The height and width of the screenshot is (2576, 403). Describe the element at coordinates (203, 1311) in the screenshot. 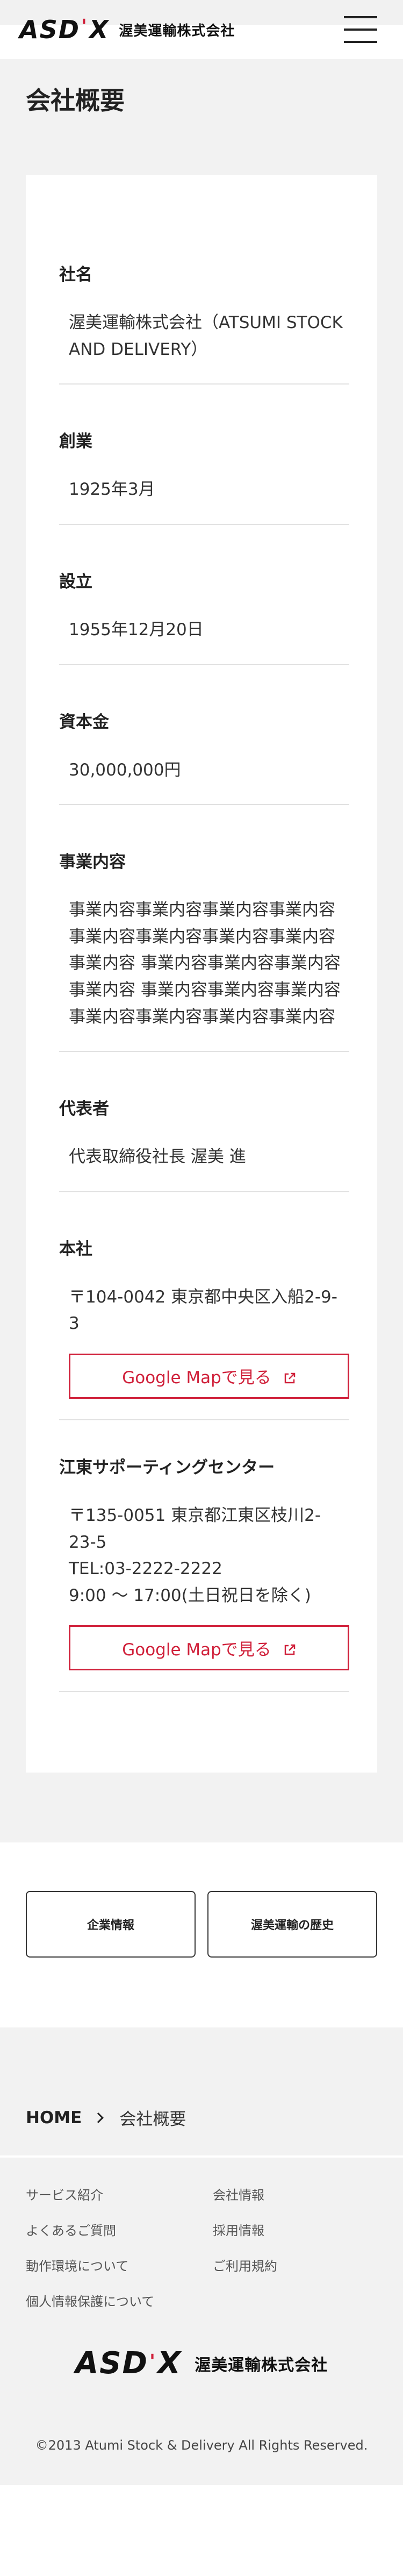

I see `head-office-address: 〒104-0042 東京都中央区入船2-9-3` at that location.